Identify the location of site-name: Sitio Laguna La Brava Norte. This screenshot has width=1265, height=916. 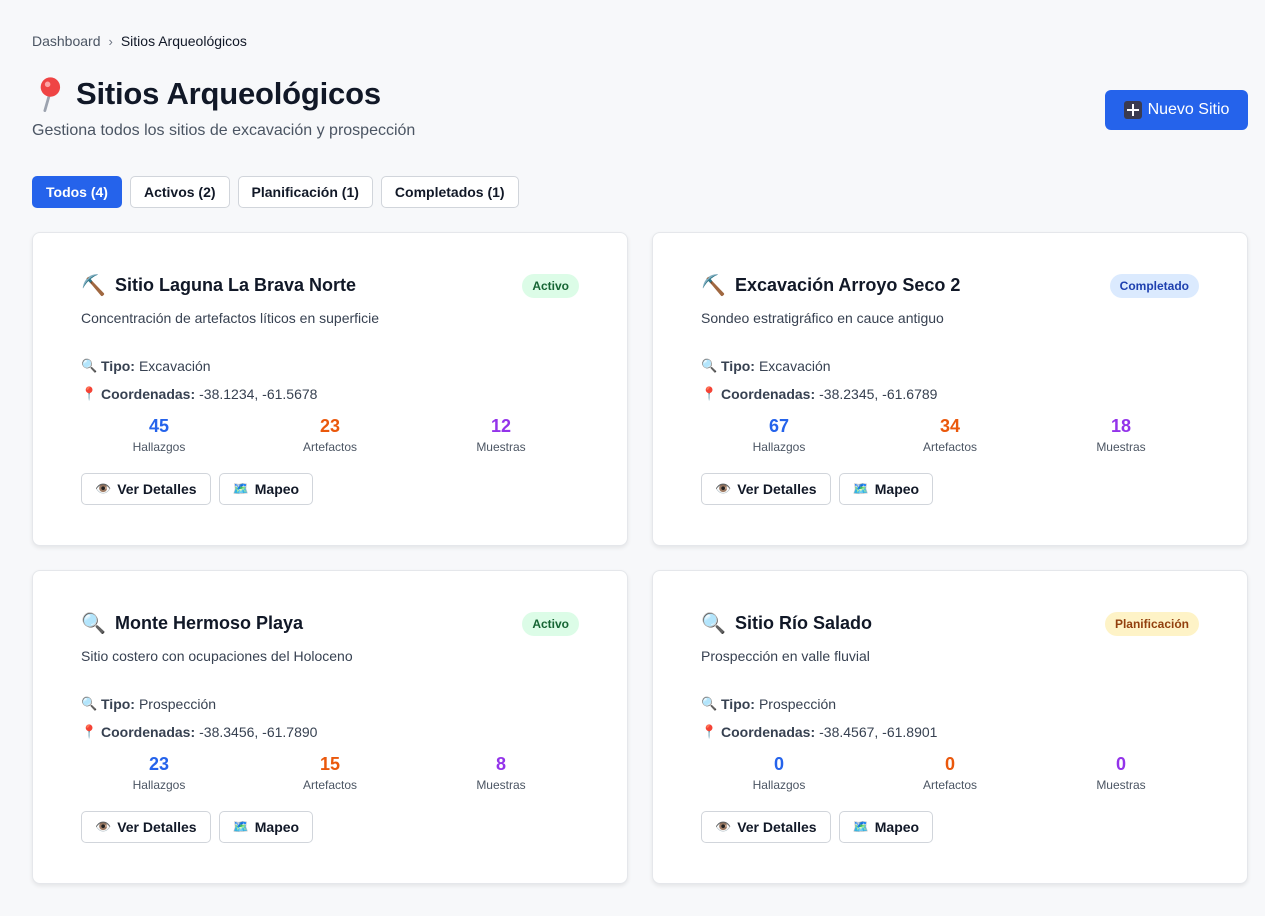
(235, 285).